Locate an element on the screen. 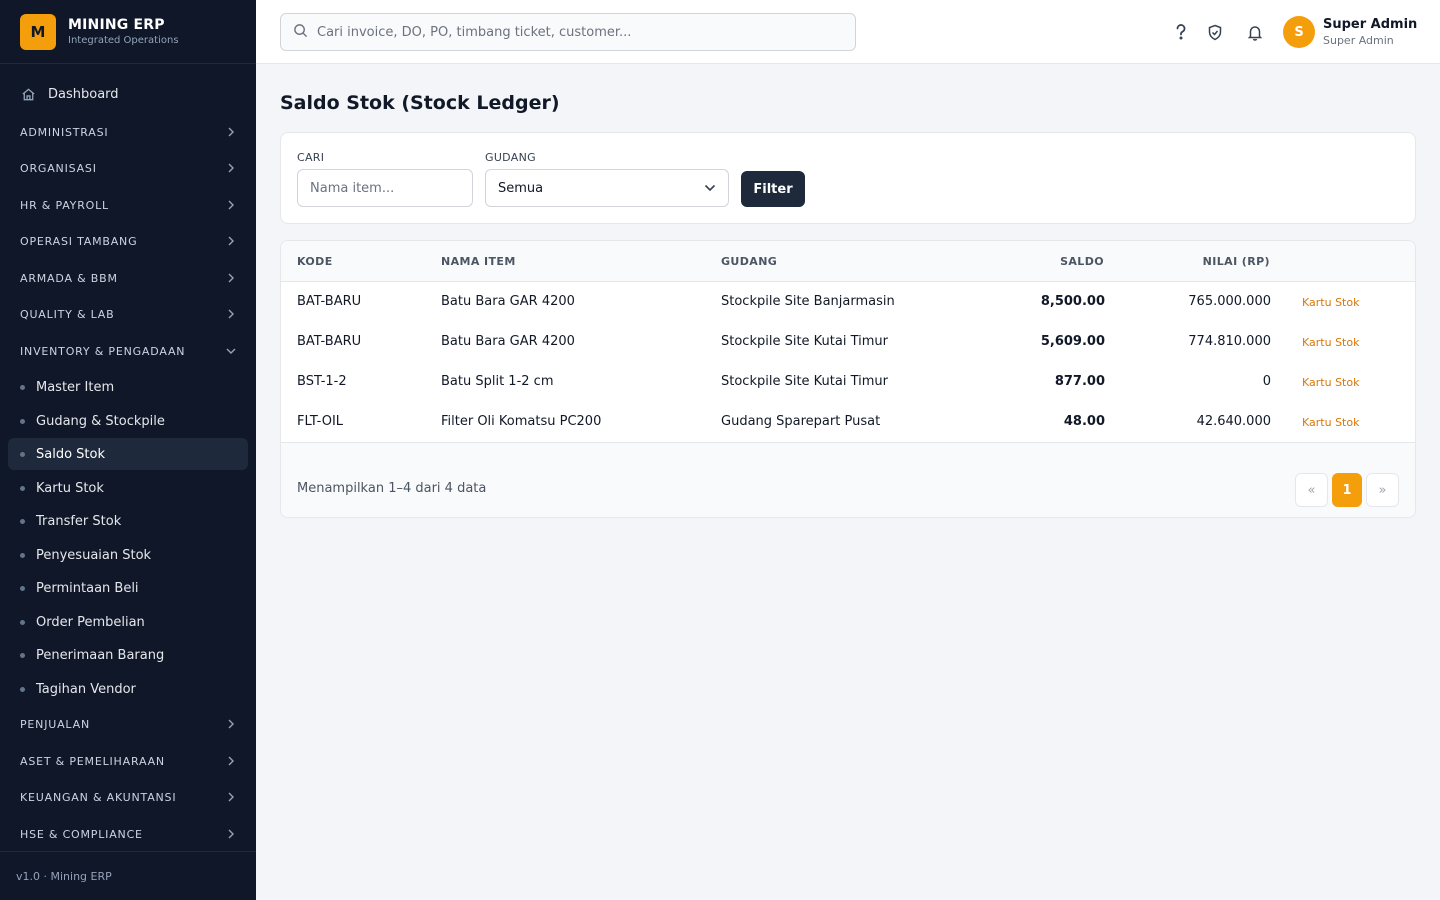  sidebar-group-administrasi: ADMINISTRASI is located at coordinates (128, 132).